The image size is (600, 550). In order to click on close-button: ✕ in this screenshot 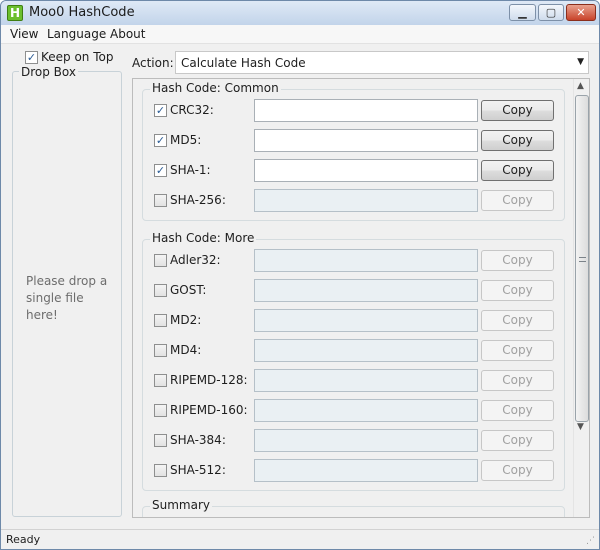, I will do `click(581, 12)`.